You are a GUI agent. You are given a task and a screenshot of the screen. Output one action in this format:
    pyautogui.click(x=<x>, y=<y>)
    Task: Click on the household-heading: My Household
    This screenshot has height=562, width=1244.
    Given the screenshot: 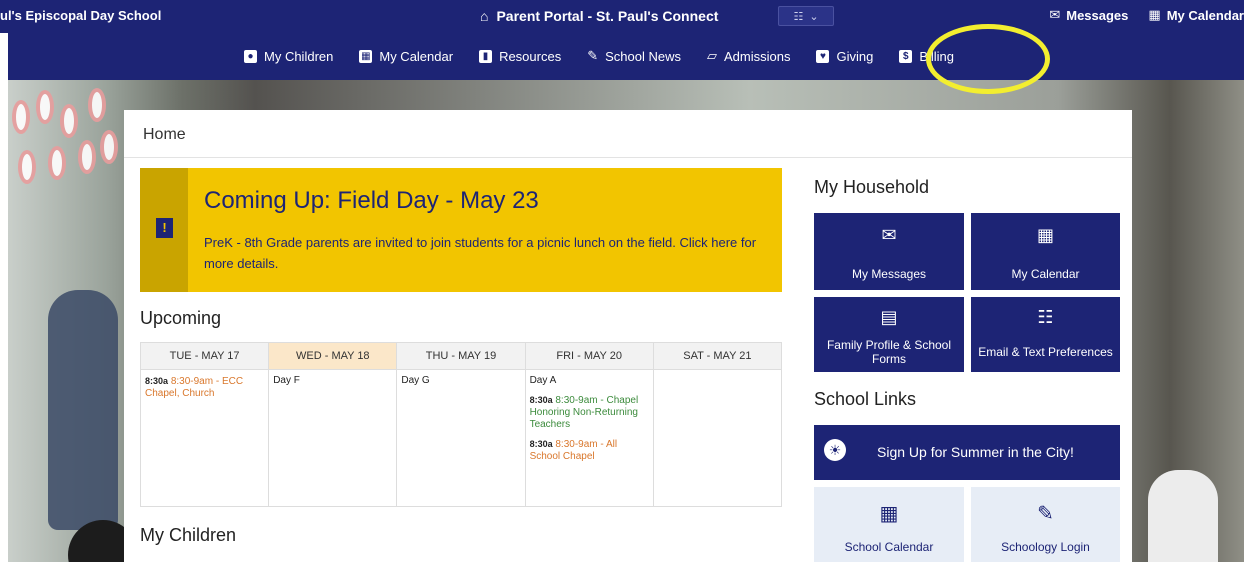 What is the action you would take?
    pyautogui.click(x=872, y=187)
    